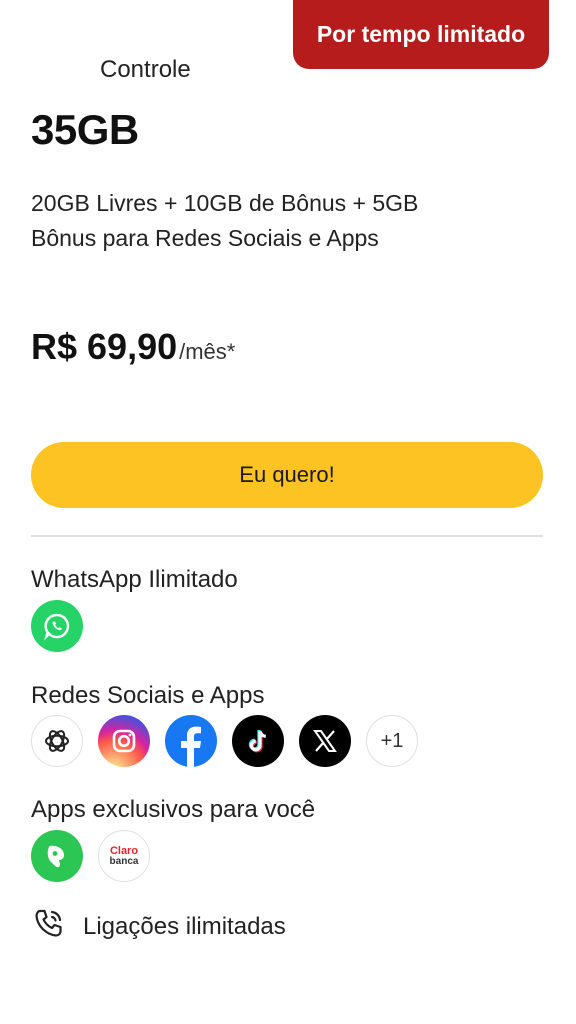 The width and height of the screenshot is (576, 1024). What do you see at coordinates (224, 741) in the screenshot?
I see `social-icon-row: +1` at bounding box center [224, 741].